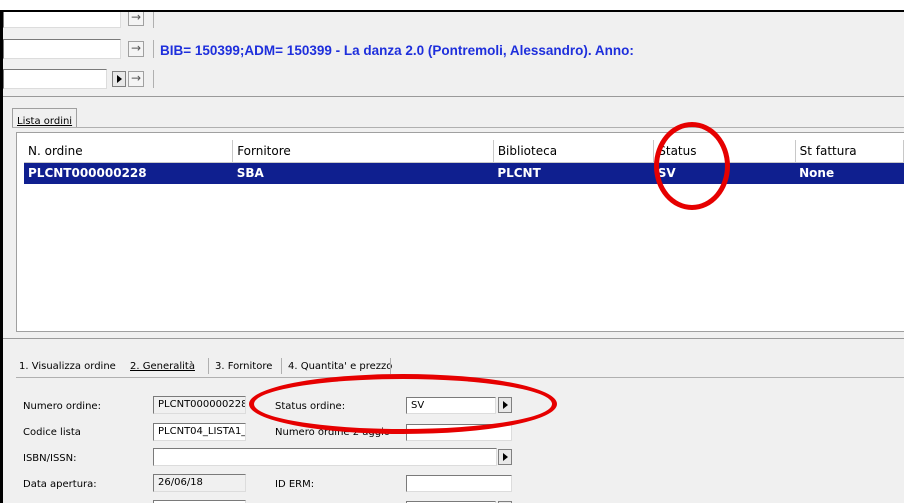 The width and height of the screenshot is (904, 503). Describe the element at coordinates (60, 484) in the screenshot. I see `data-apertura-label: Data apertura:` at that location.